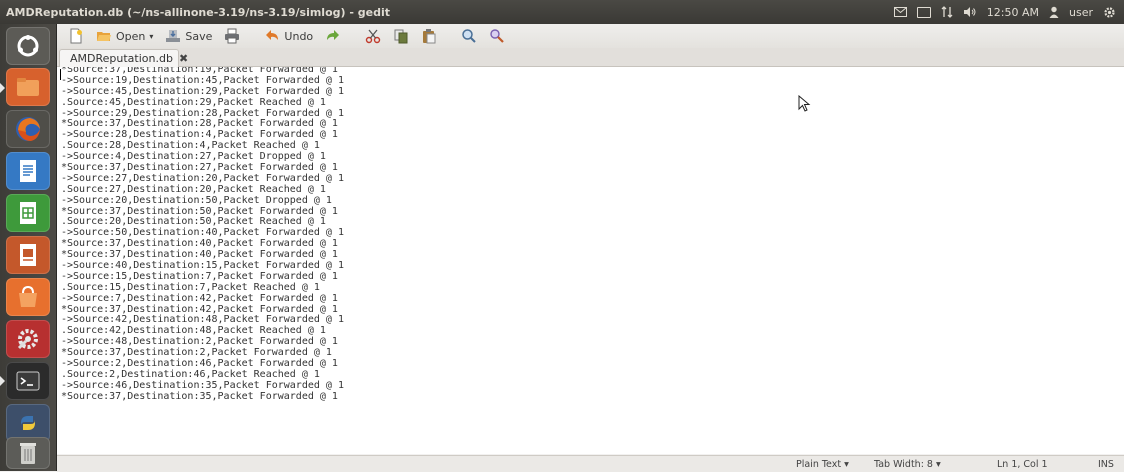  I want to click on firefox-icon, so click(28, 129).